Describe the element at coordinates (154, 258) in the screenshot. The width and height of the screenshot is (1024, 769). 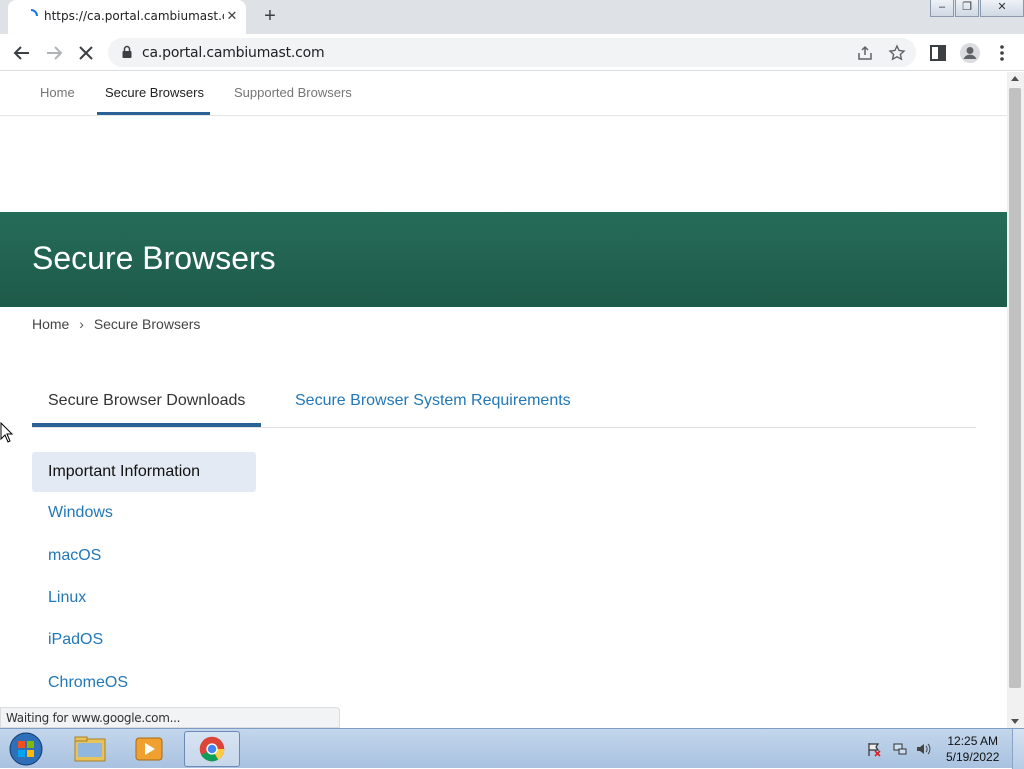
I see `page-title: Secure Browsers` at that location.